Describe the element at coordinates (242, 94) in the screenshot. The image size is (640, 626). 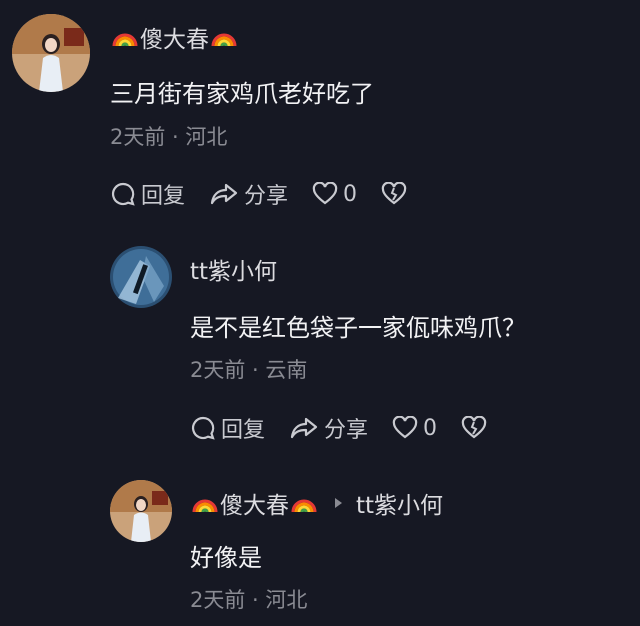
I see `comment-text: 三月街有家鸡爪老好吃了` at that location.